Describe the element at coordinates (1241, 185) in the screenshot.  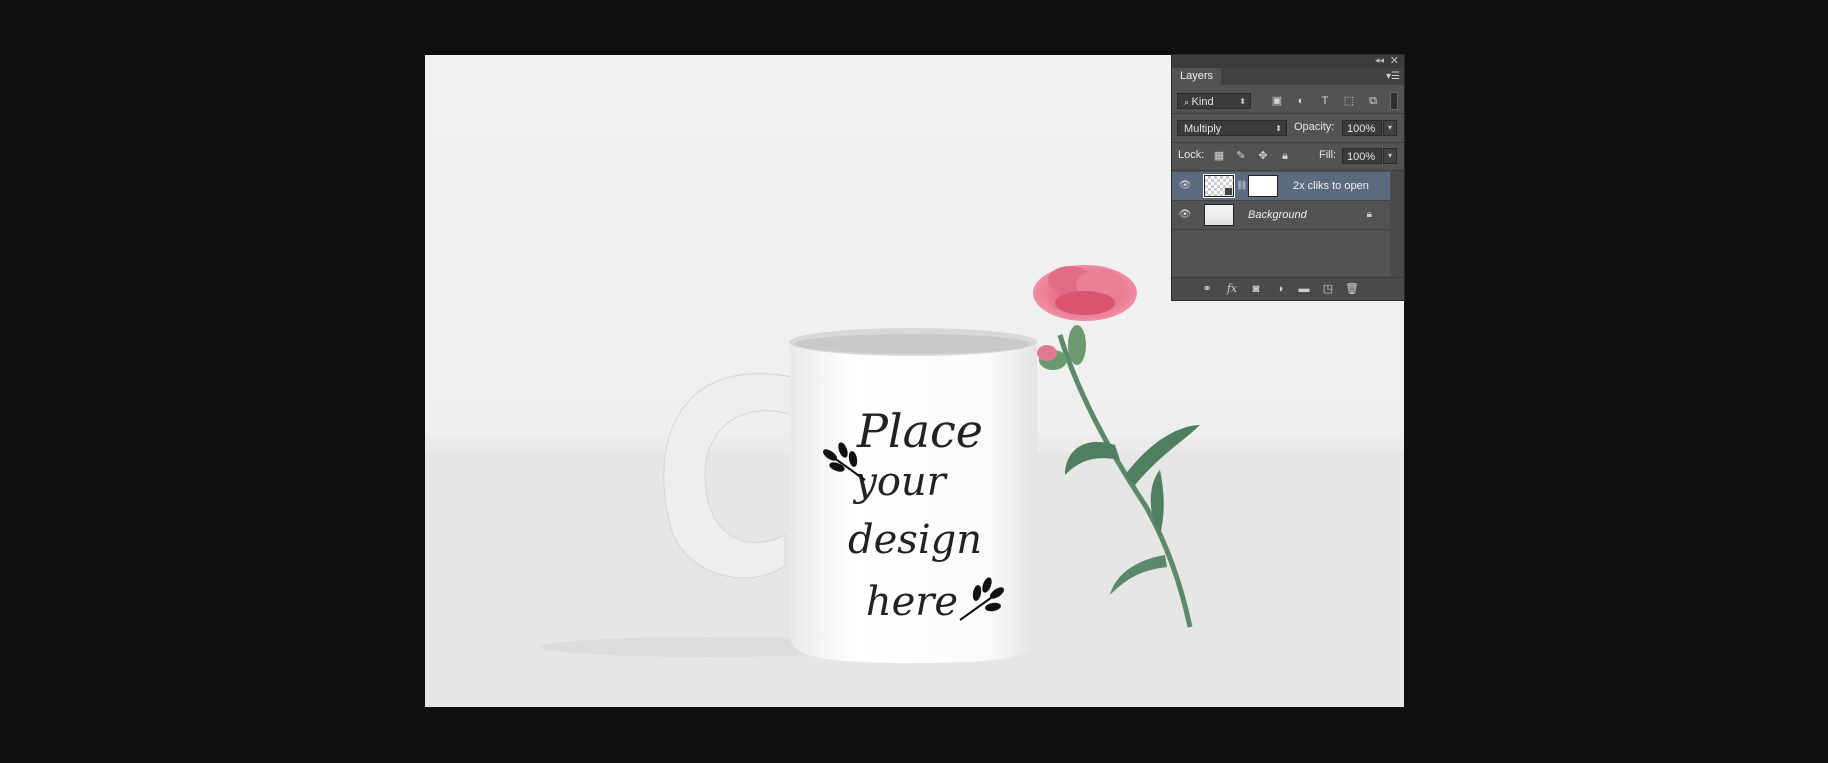
I see `chain-link-icon: ⛓︎` at that location.